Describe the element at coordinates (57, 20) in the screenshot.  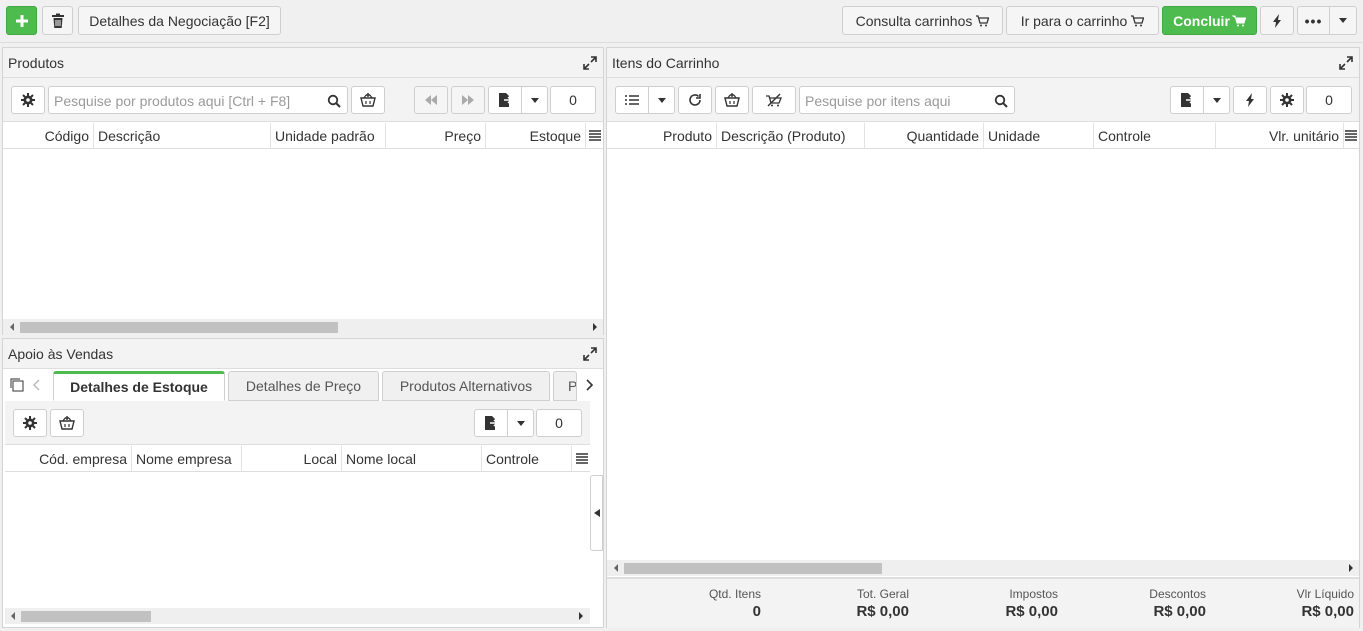
I see `delete-button` at that location.